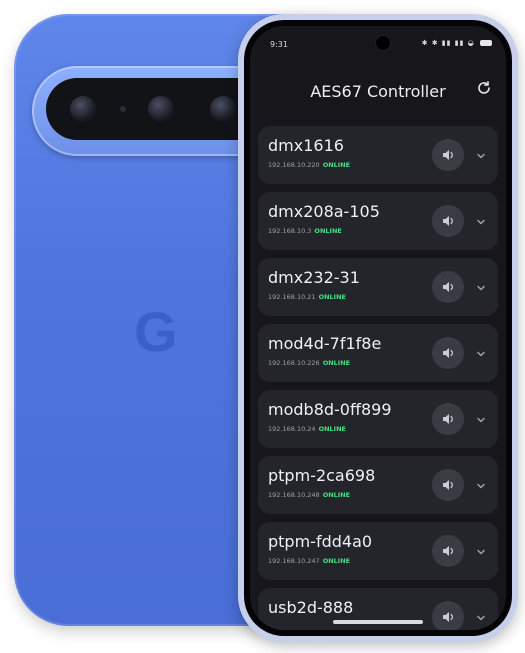 This screenshot has width=525, height=653. I want to click on device-subtitle, so click(269, 626).